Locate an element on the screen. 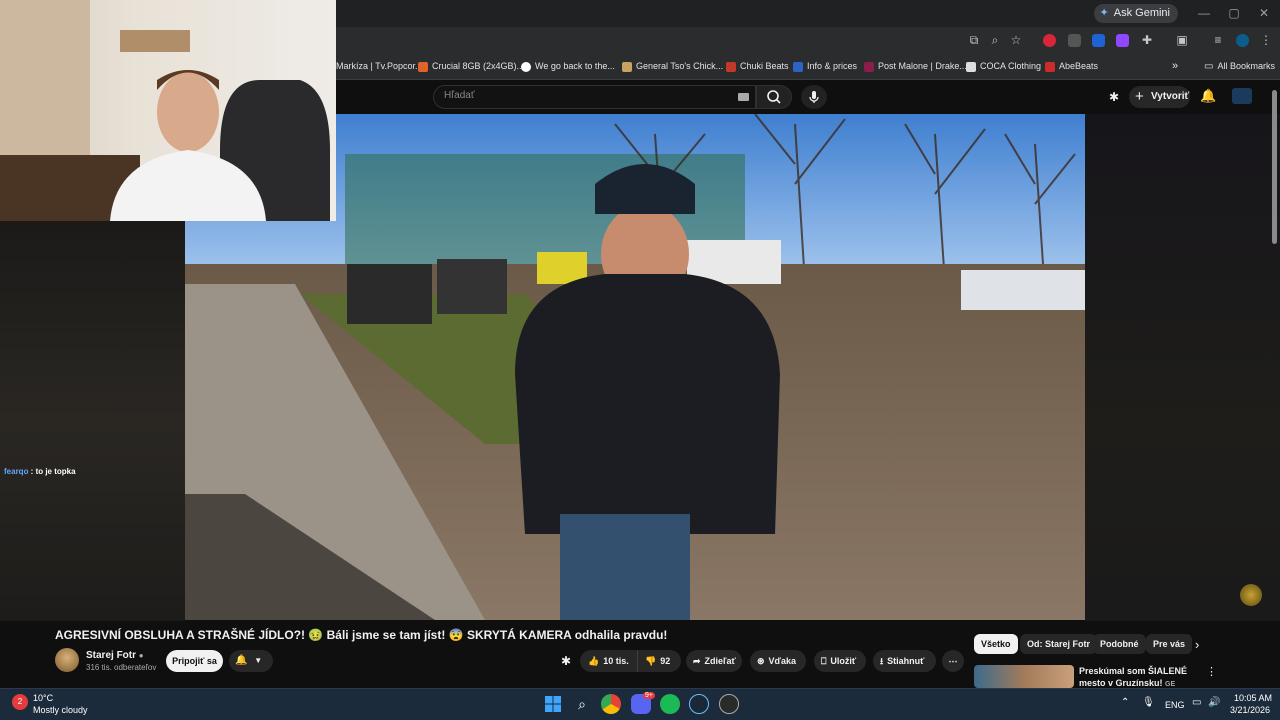  ask-gemini-button: ✦ Ask Gemini is located at coordinates (1135, 13).